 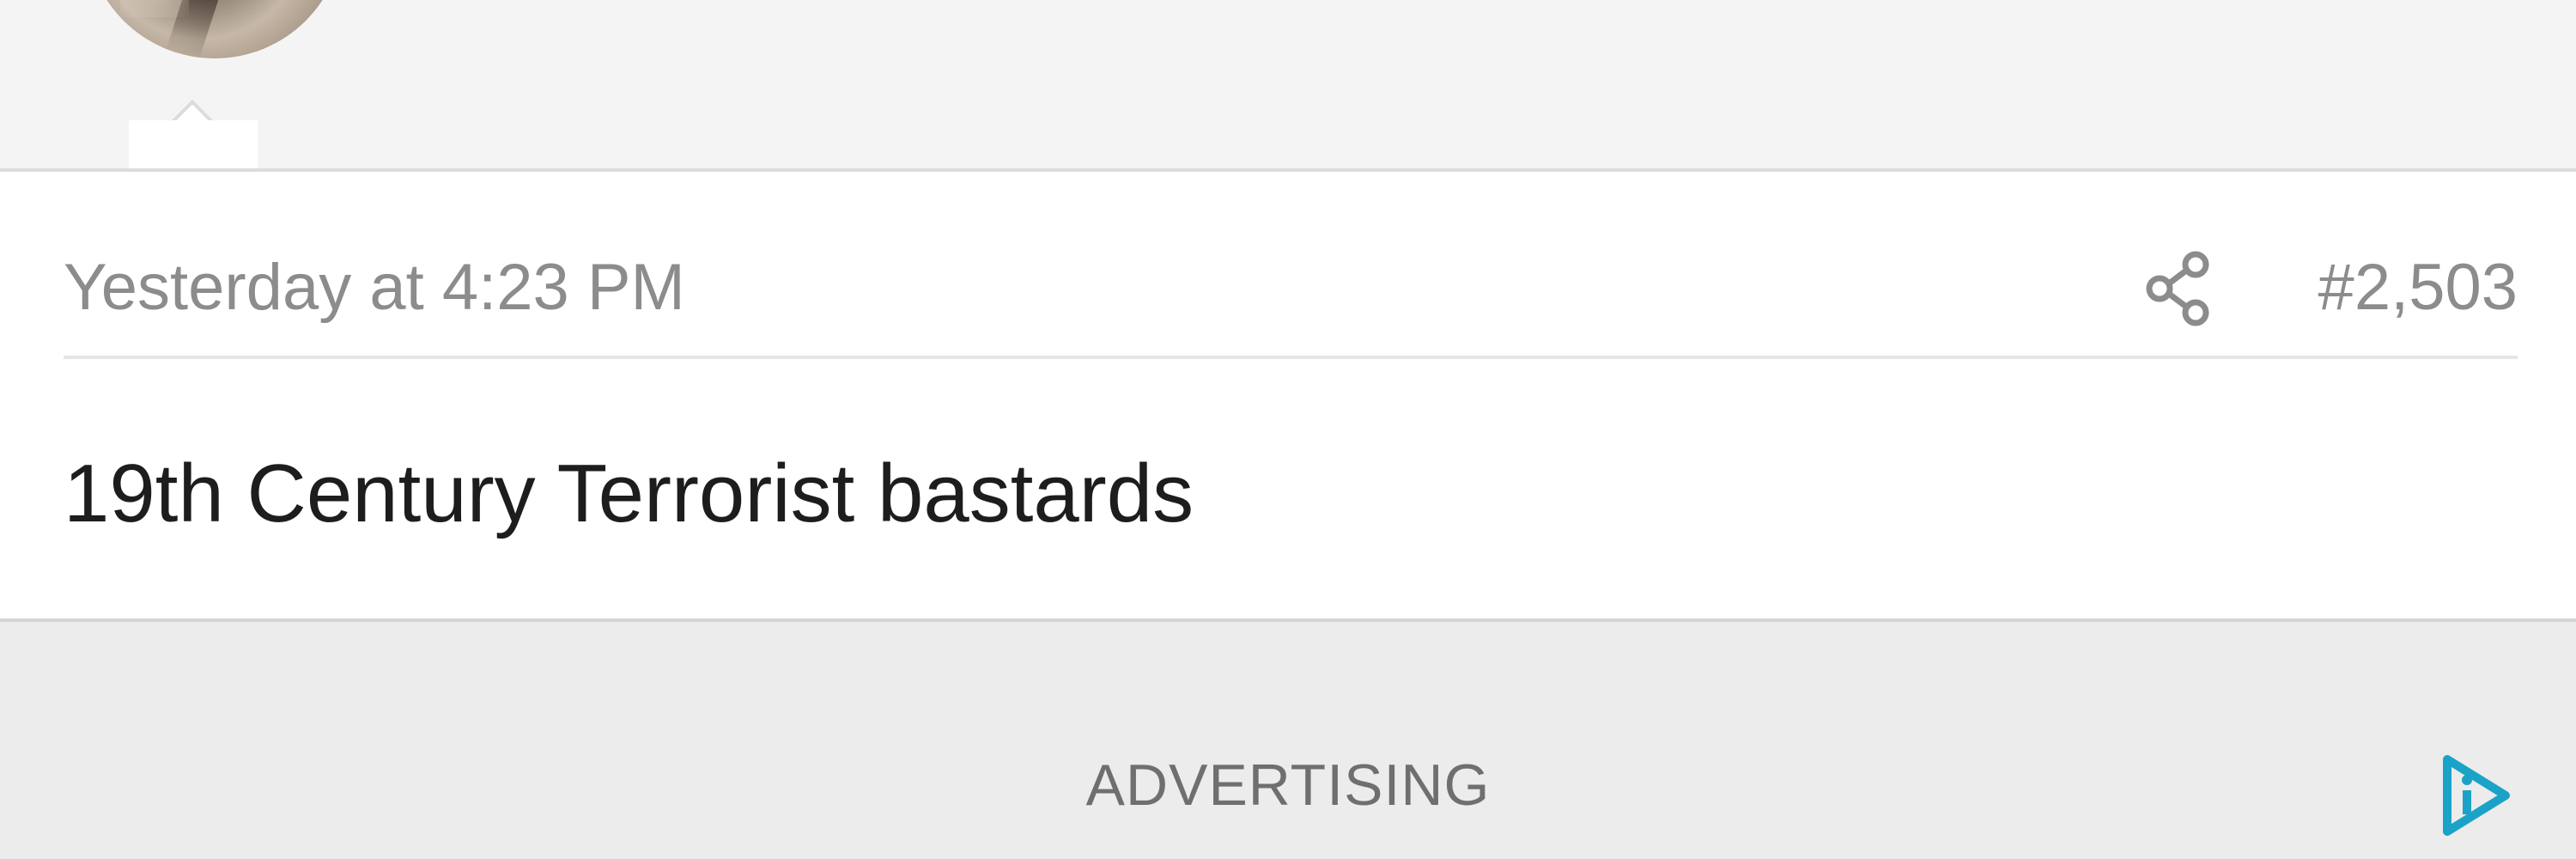 I want to click on advertising-label: ADVERTISING, so click(x=1288, y=785).